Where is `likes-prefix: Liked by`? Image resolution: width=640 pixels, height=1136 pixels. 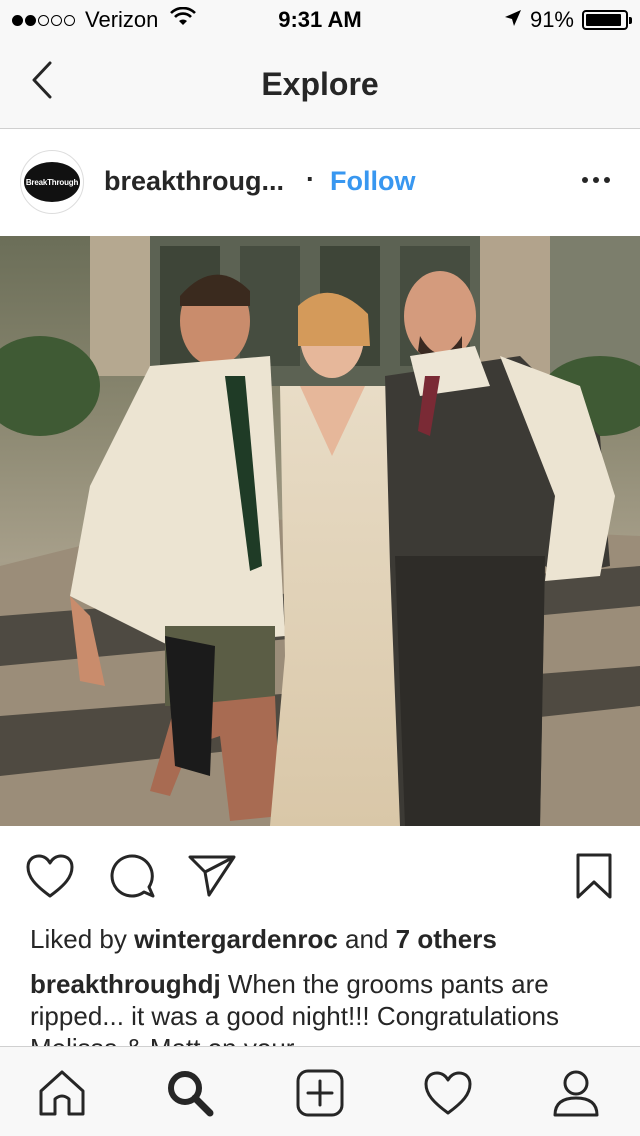 likes-prefix: Liked by is located at coordinates (78, 939).